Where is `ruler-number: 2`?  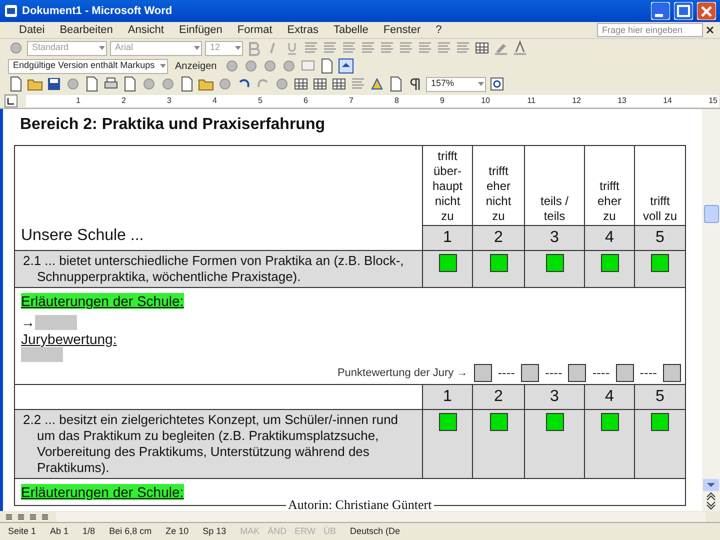 ruler-number: 2 is located at coordinates (123, 100).